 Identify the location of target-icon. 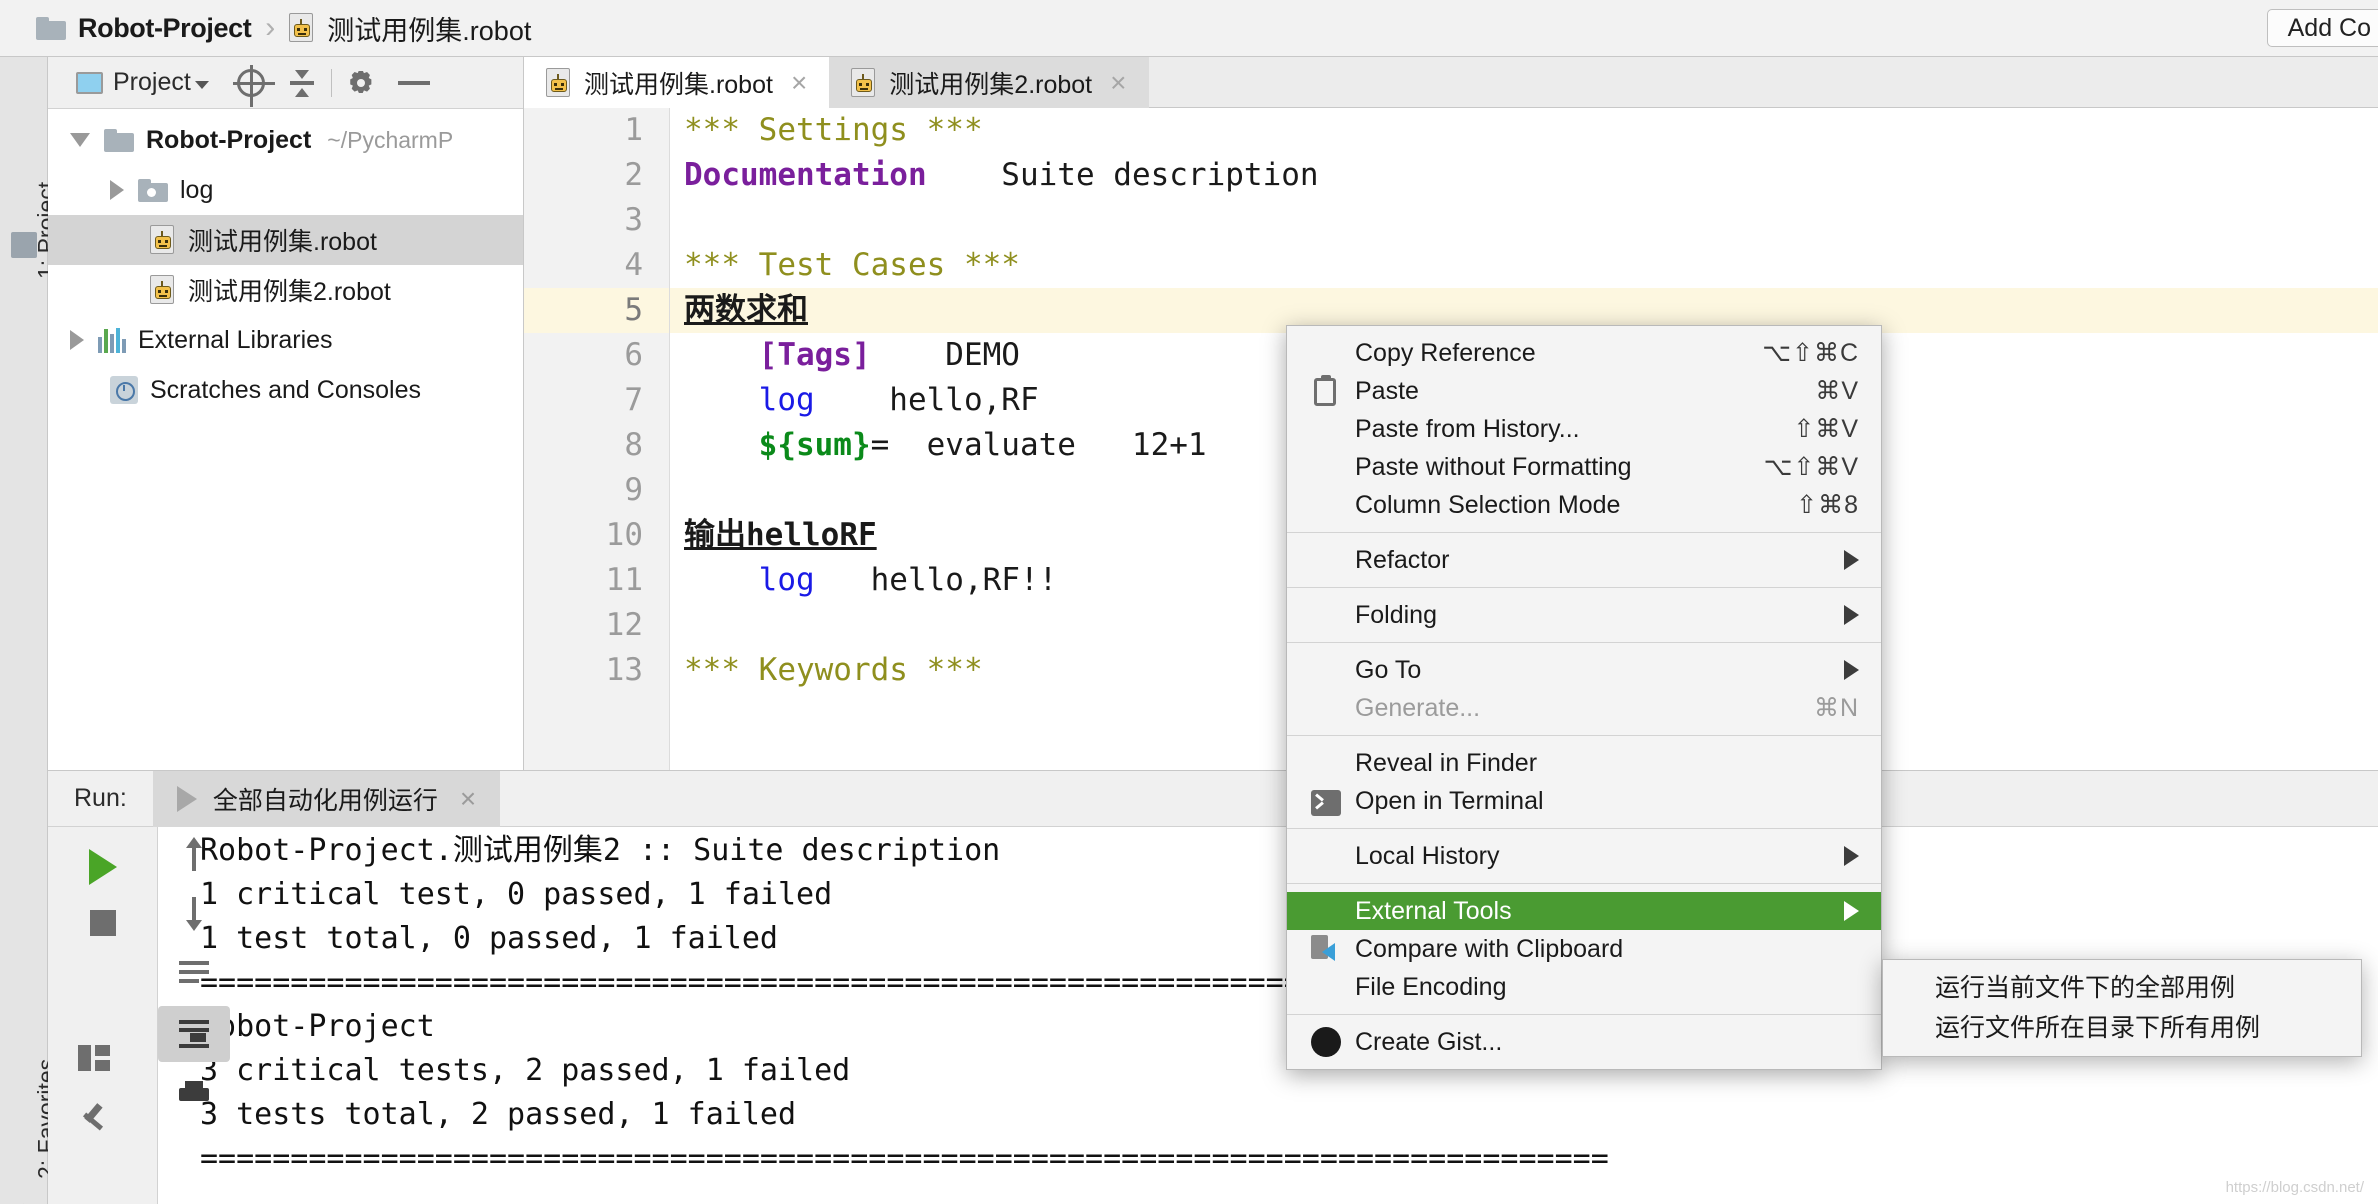
(253, 85).